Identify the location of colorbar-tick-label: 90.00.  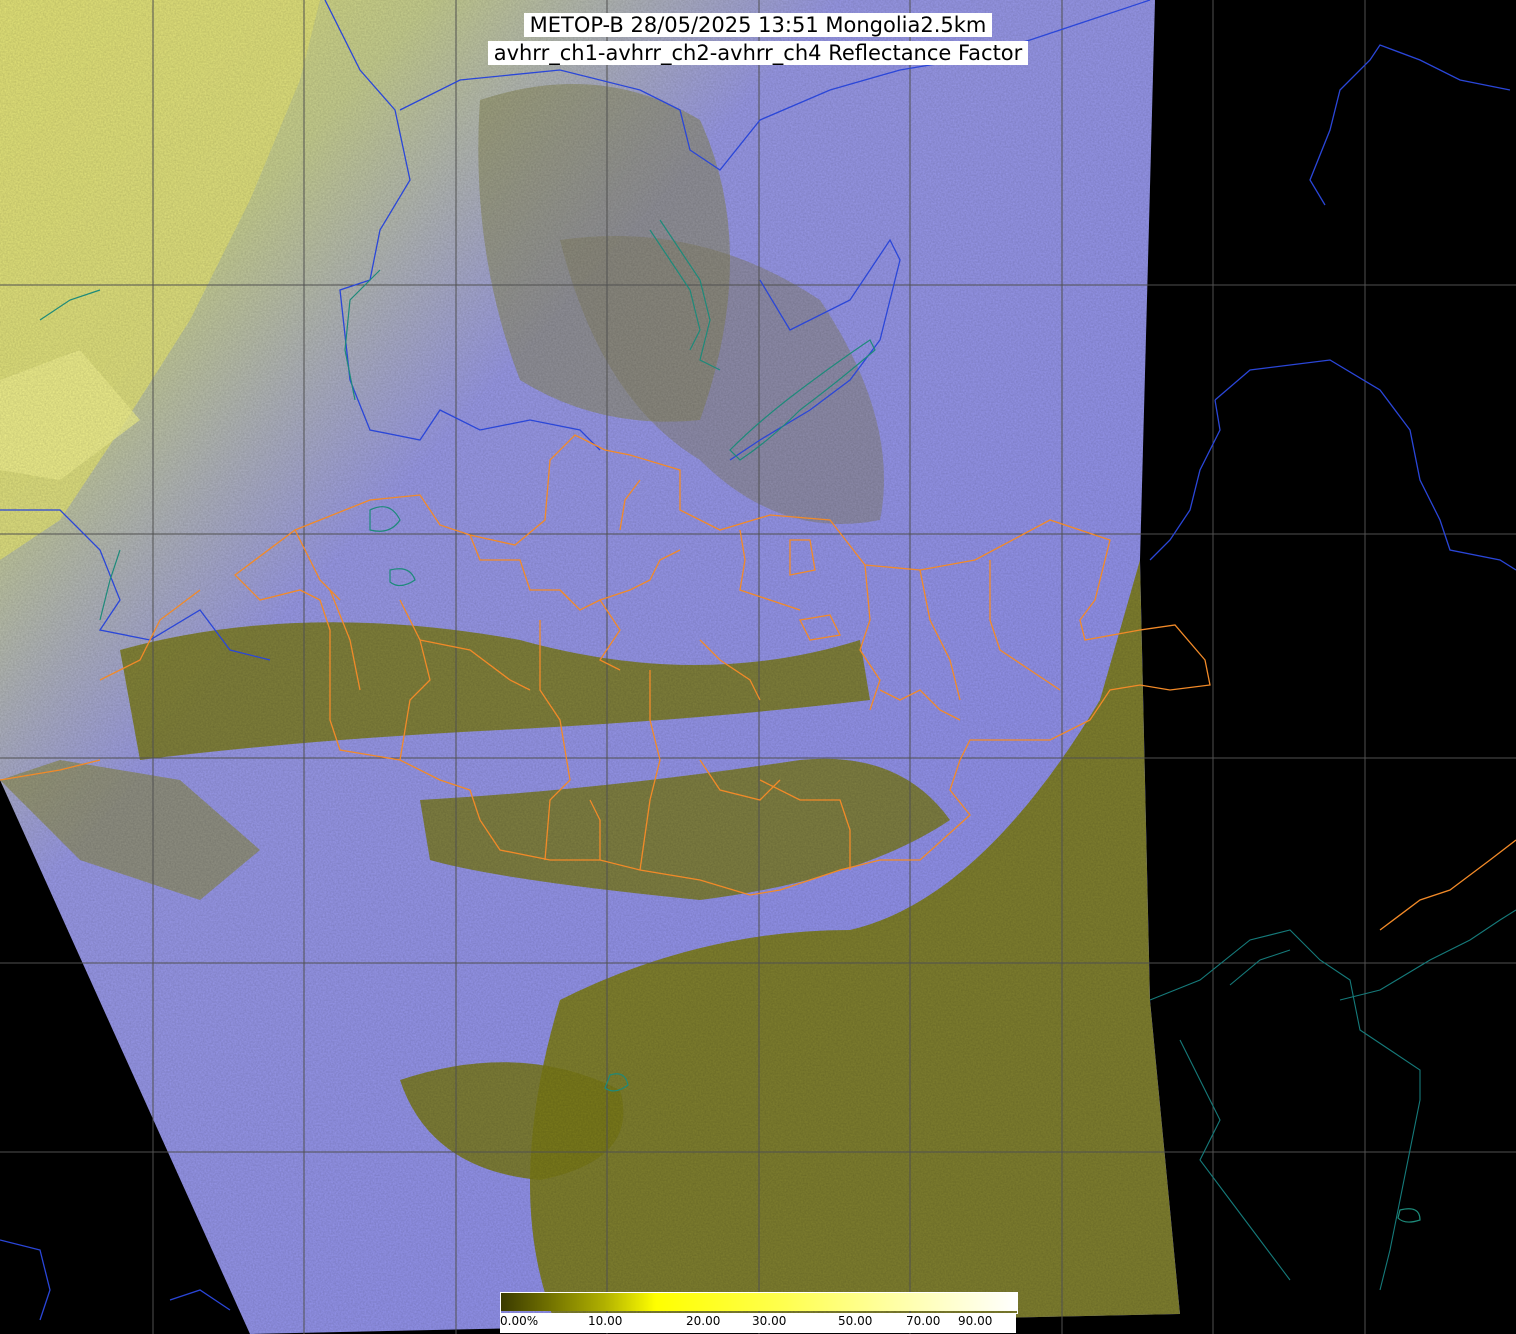
(975, 1321).